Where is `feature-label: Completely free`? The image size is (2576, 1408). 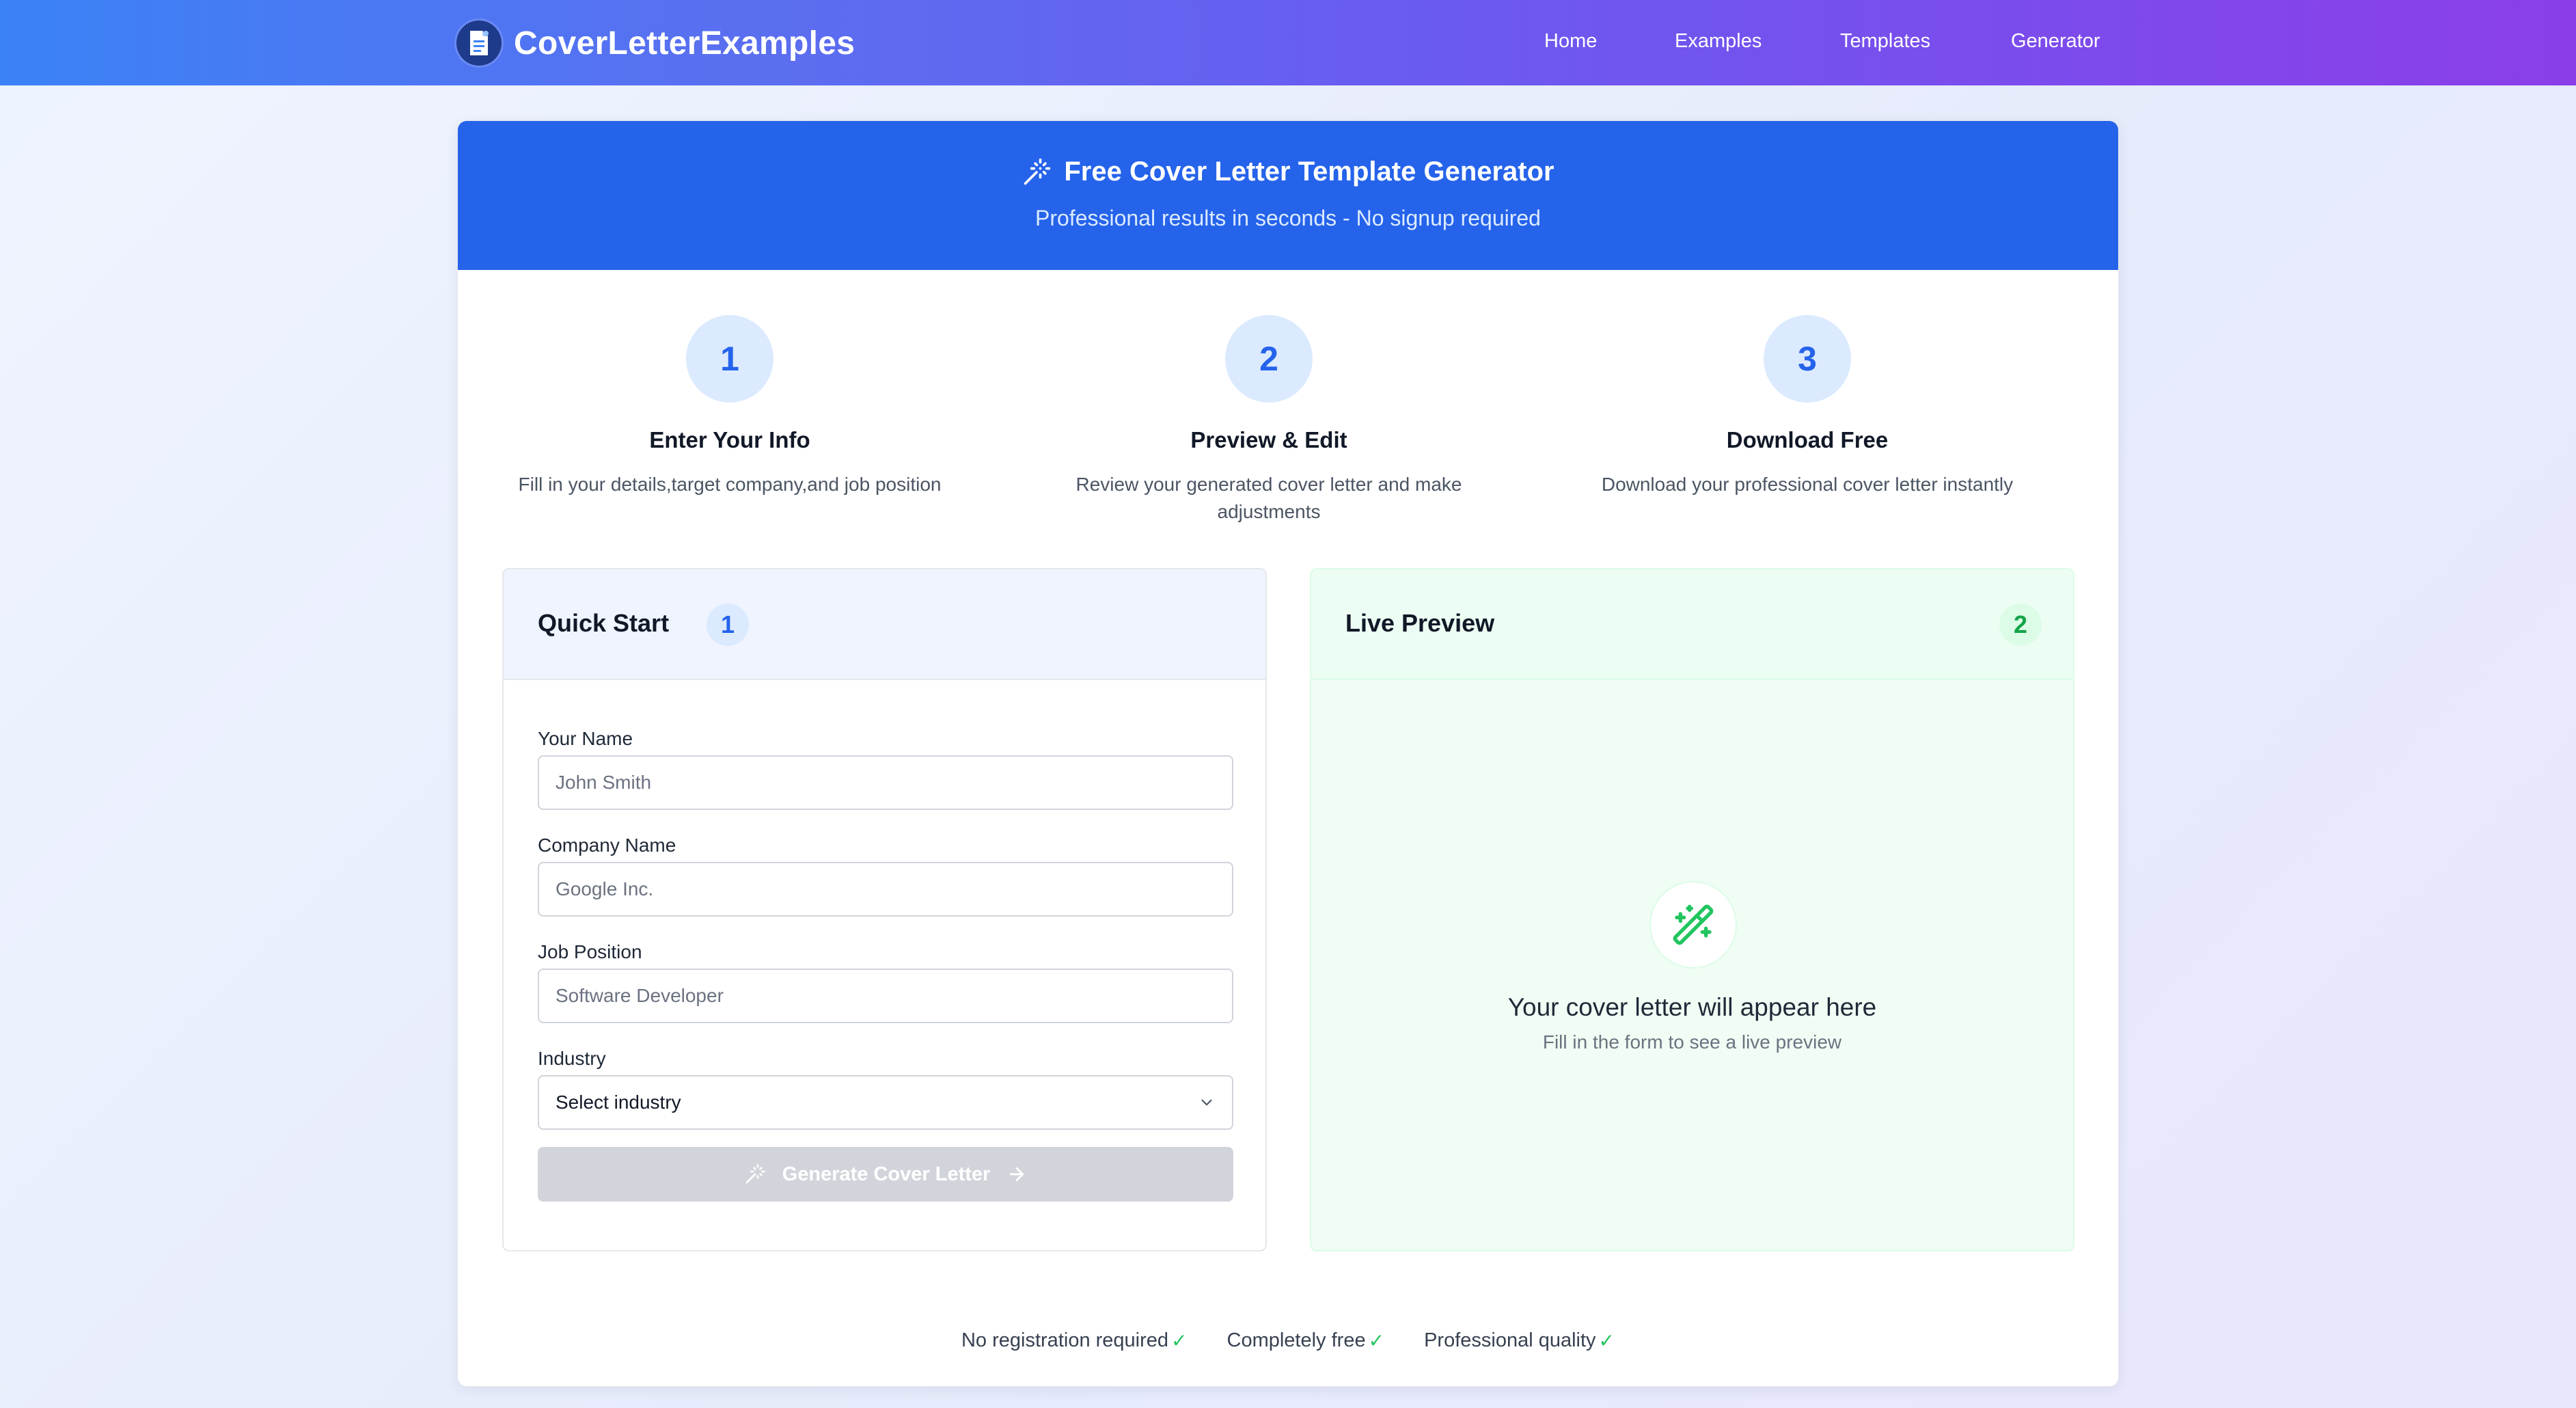
feature-label: Completely free is located at coordinates (1296, 1340).